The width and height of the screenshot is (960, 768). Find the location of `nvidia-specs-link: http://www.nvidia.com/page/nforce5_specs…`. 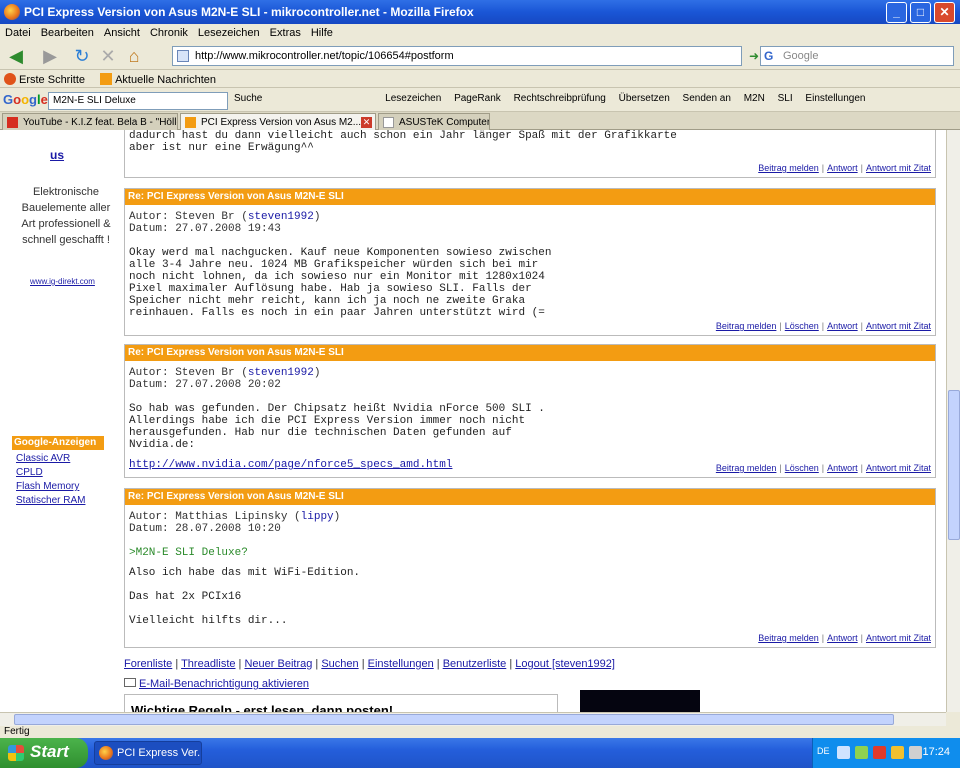

nvidia-specs-link: http://www.nvidia.com/page/nforce5_specs… is located at coordinates (290, 465).